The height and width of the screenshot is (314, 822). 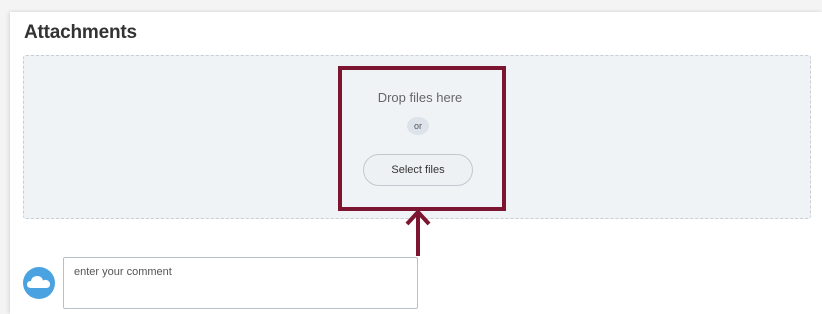 What do you see at coordinates (240, 283) in the screenshot?
I see `comment-input` at bounding box center [240, 283].